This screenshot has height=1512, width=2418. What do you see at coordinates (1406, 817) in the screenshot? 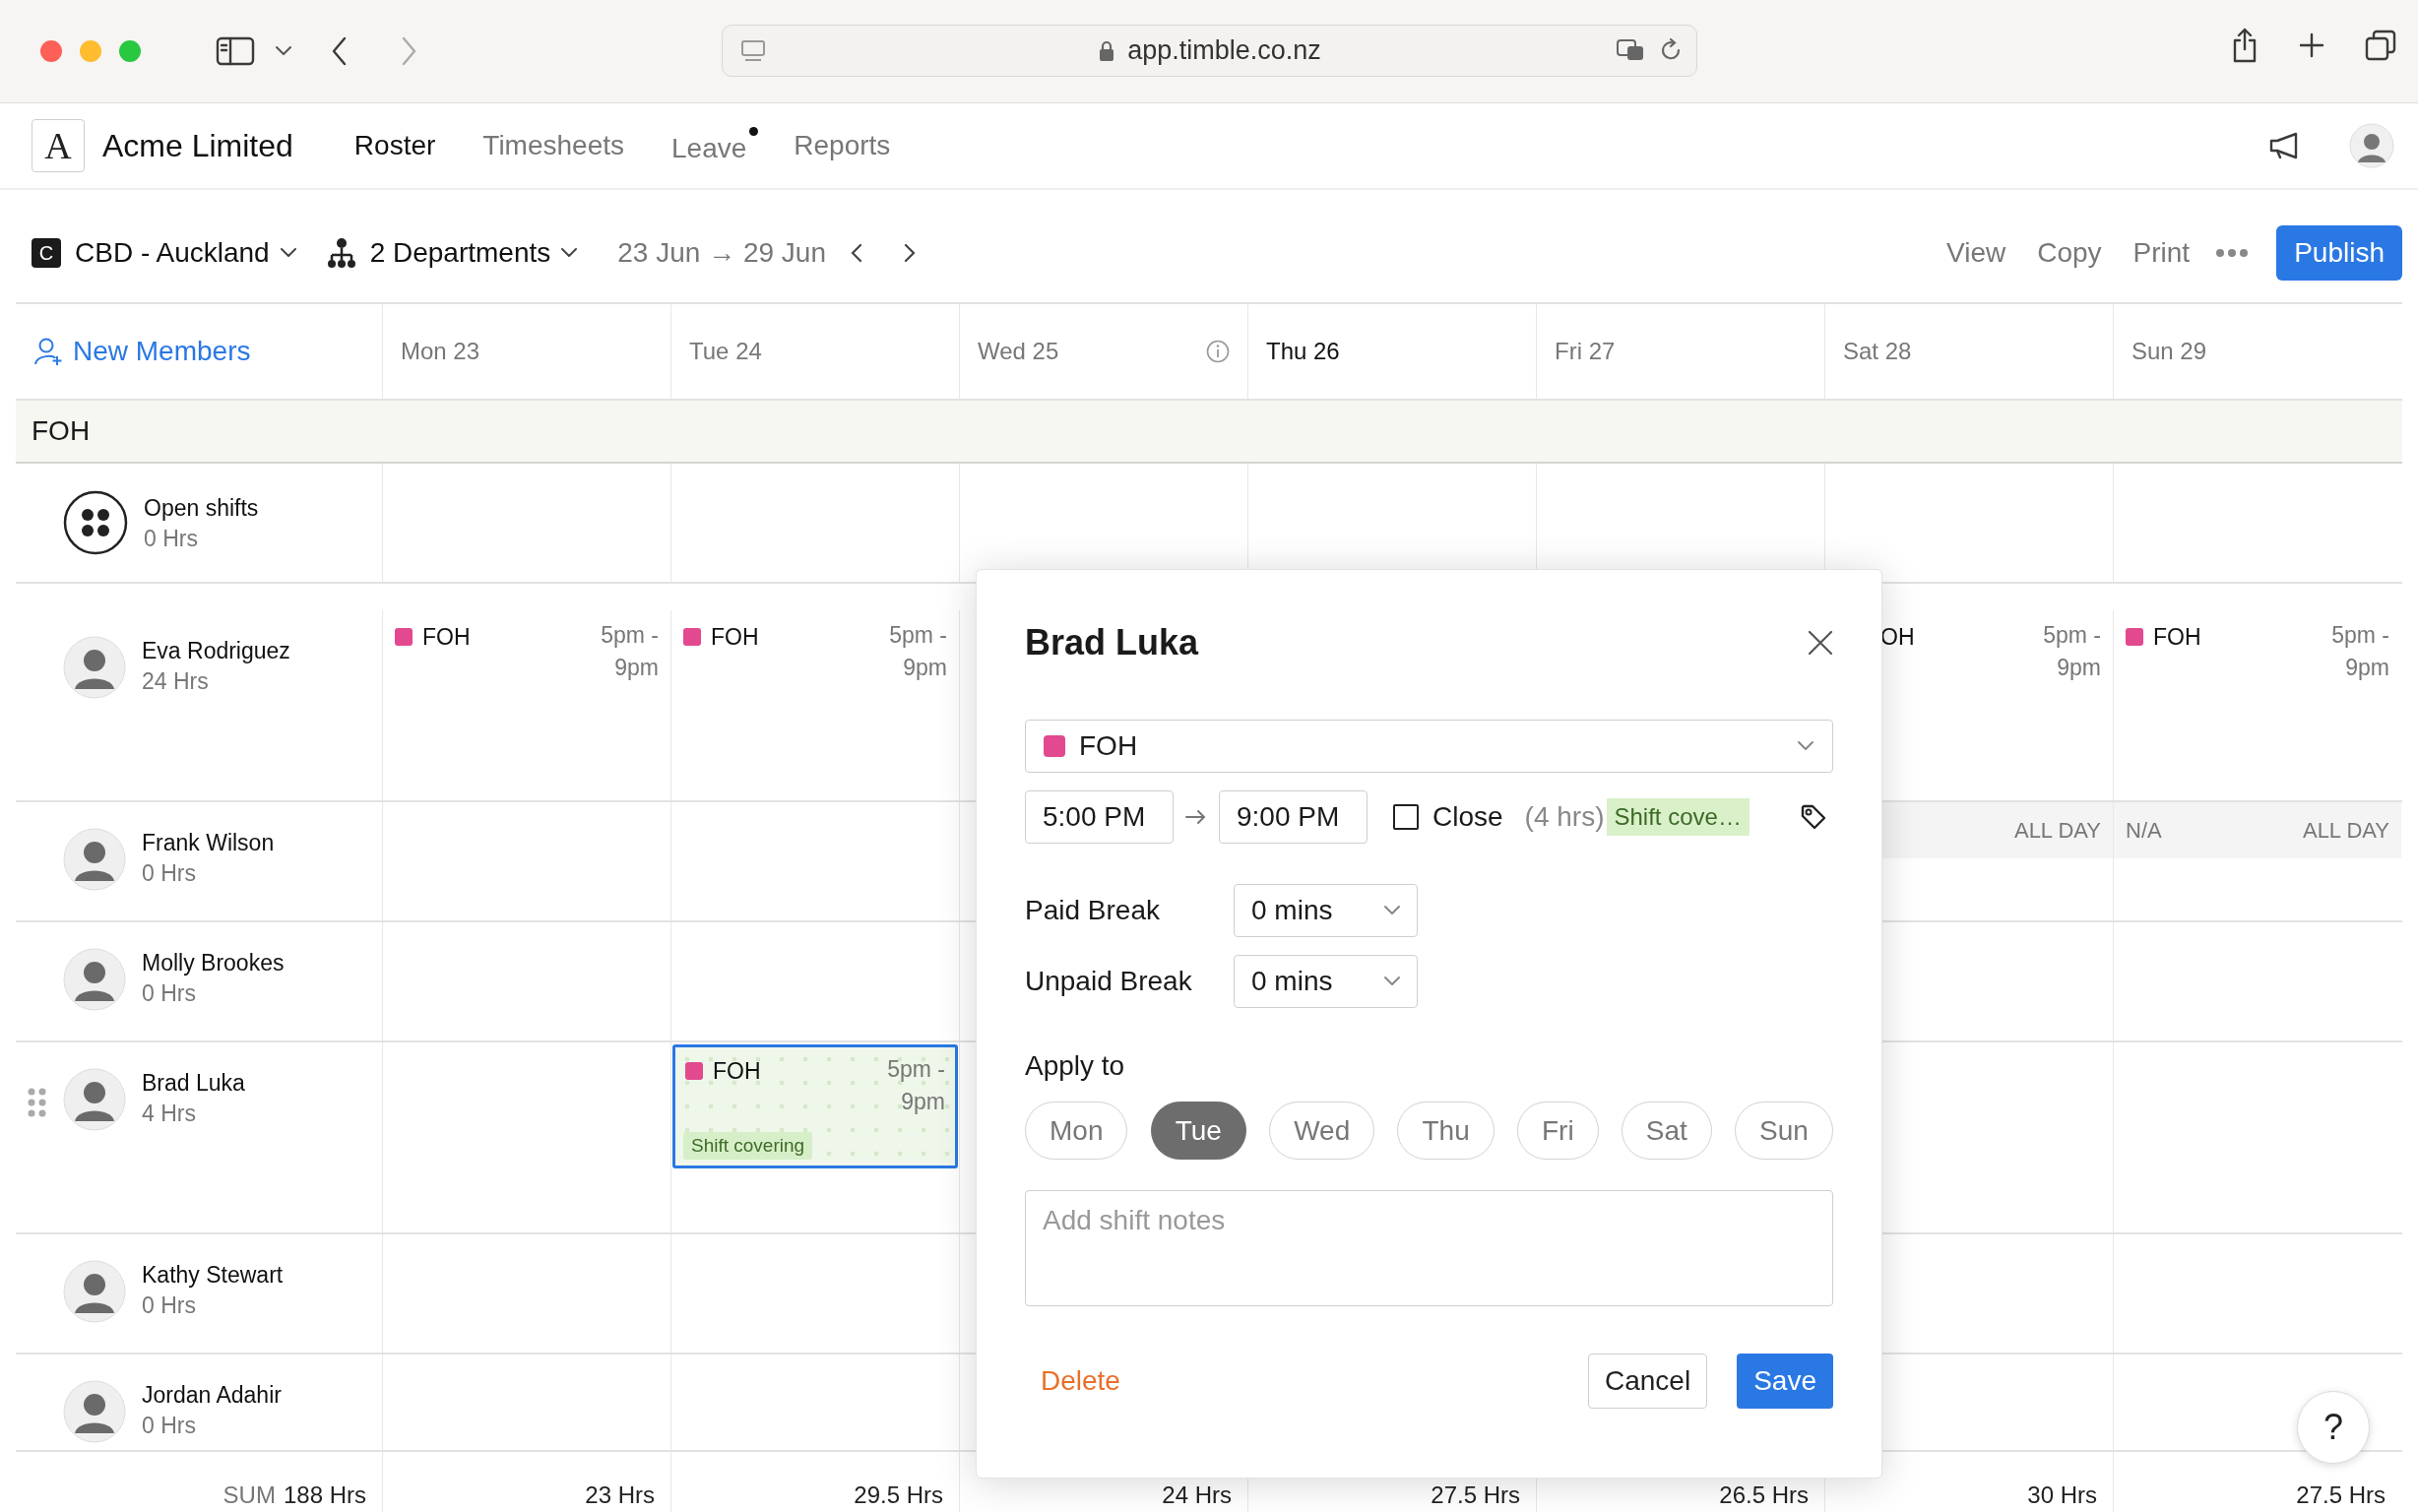
I see `checkbox` at bounding box center [1406, 817].